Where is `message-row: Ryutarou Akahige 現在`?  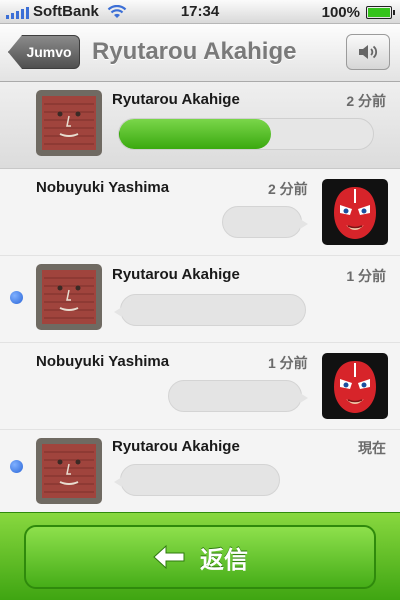
message-row: Ryutarou Akahige 現在 is located at coordinates (200, 471).